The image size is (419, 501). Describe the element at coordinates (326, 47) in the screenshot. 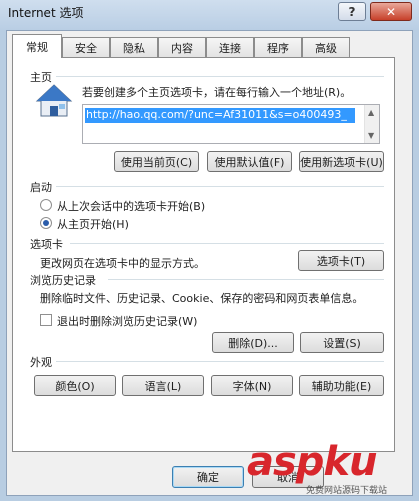

I see `tab-advanced: 高级` at that location.